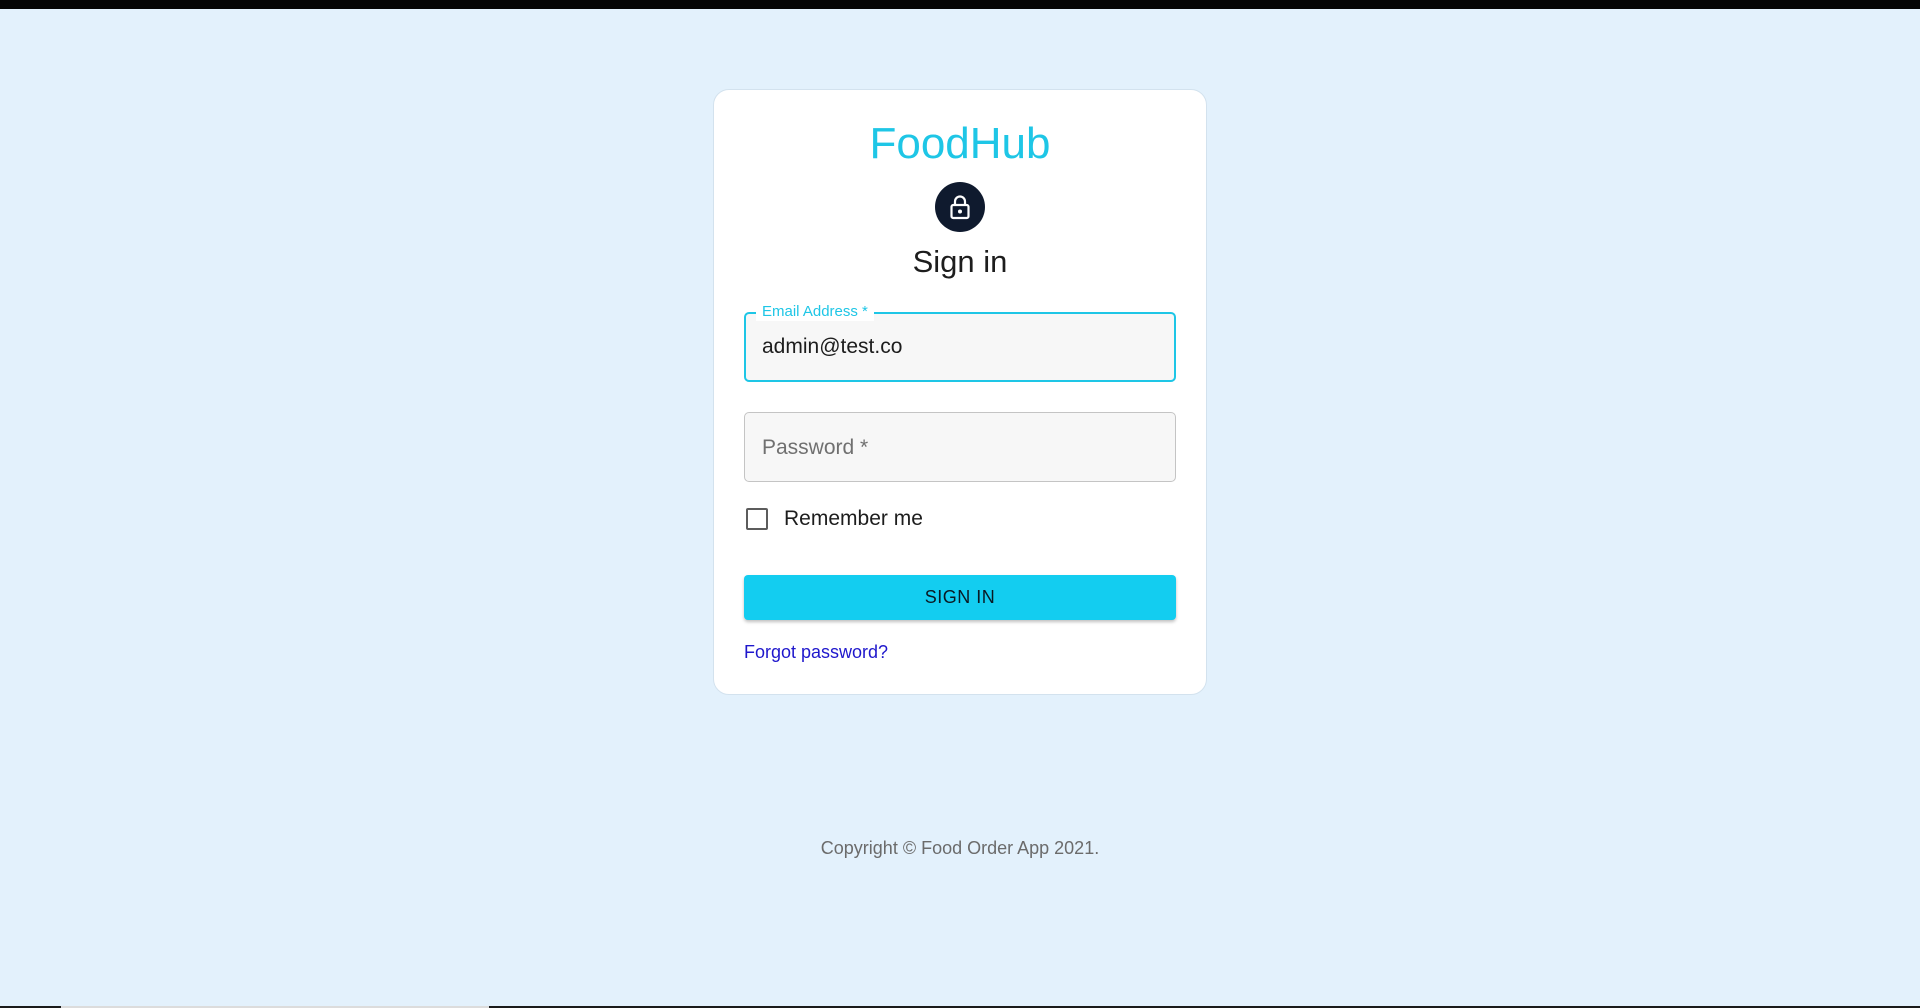 Image resolution: width=1920 pixels, height=1008 pixels. I want to click on remember-me-label: Remember me, so click(853, 518).